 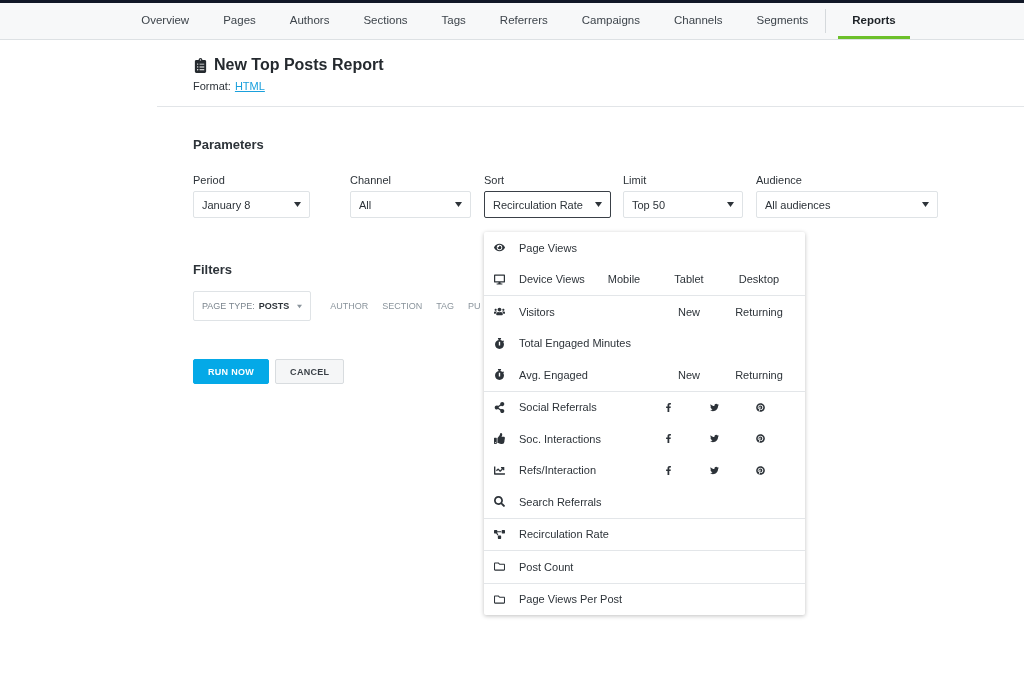 What do you see at coordinates (547, 204) in the screenshot?
I see `dropdown-select: Recirculation Rate` at bounding box center [547, 204].